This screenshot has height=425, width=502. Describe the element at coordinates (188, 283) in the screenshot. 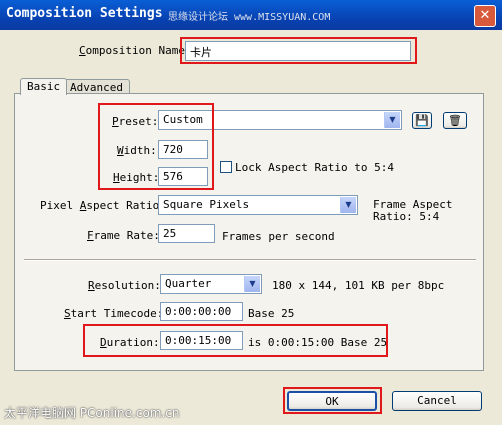

I see `resolution-value: Quarter` at that location.